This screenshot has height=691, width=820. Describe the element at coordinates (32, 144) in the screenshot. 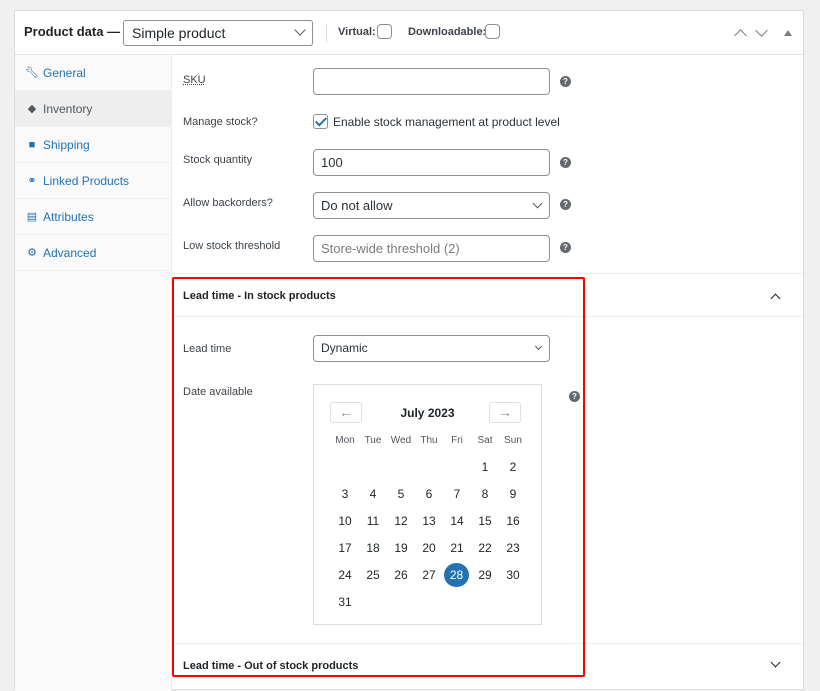

I see `truck-icon: ■` at that location.